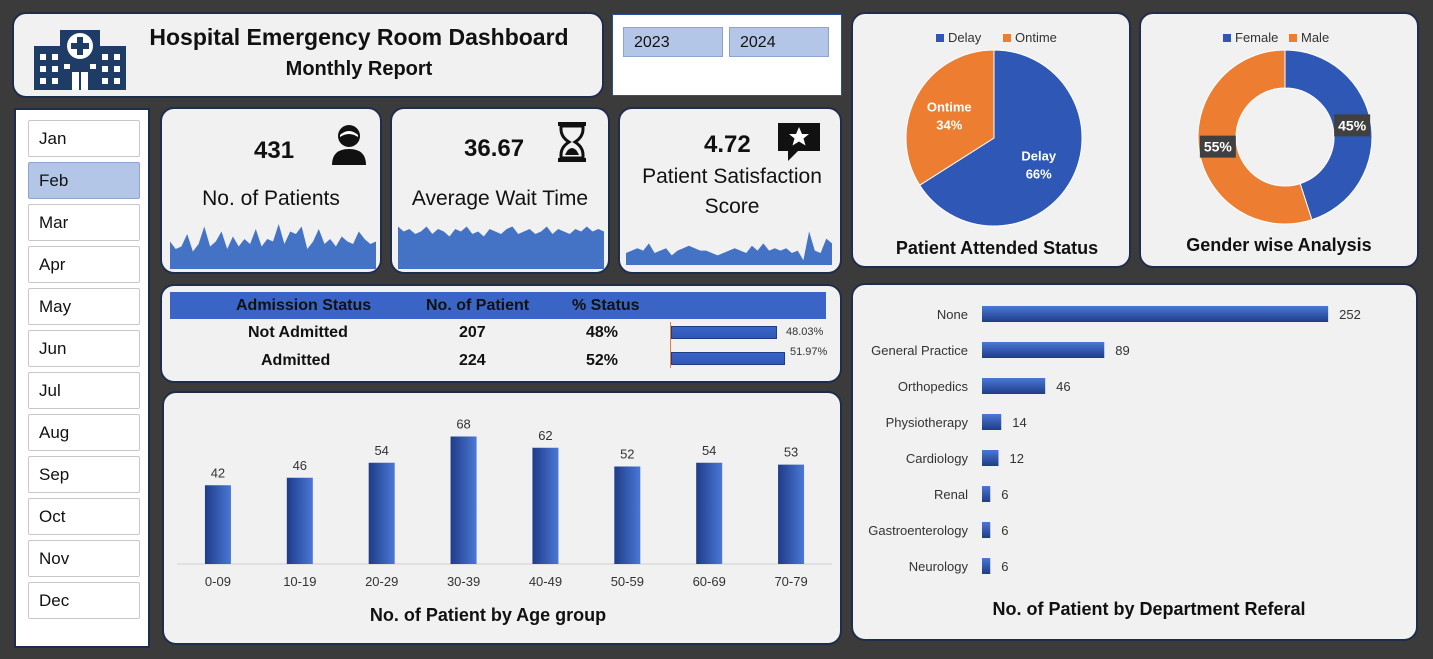 The width and height of the screenshot is (1433, 659). I want to click on year-button-2023: 2023, so click(673, 42).